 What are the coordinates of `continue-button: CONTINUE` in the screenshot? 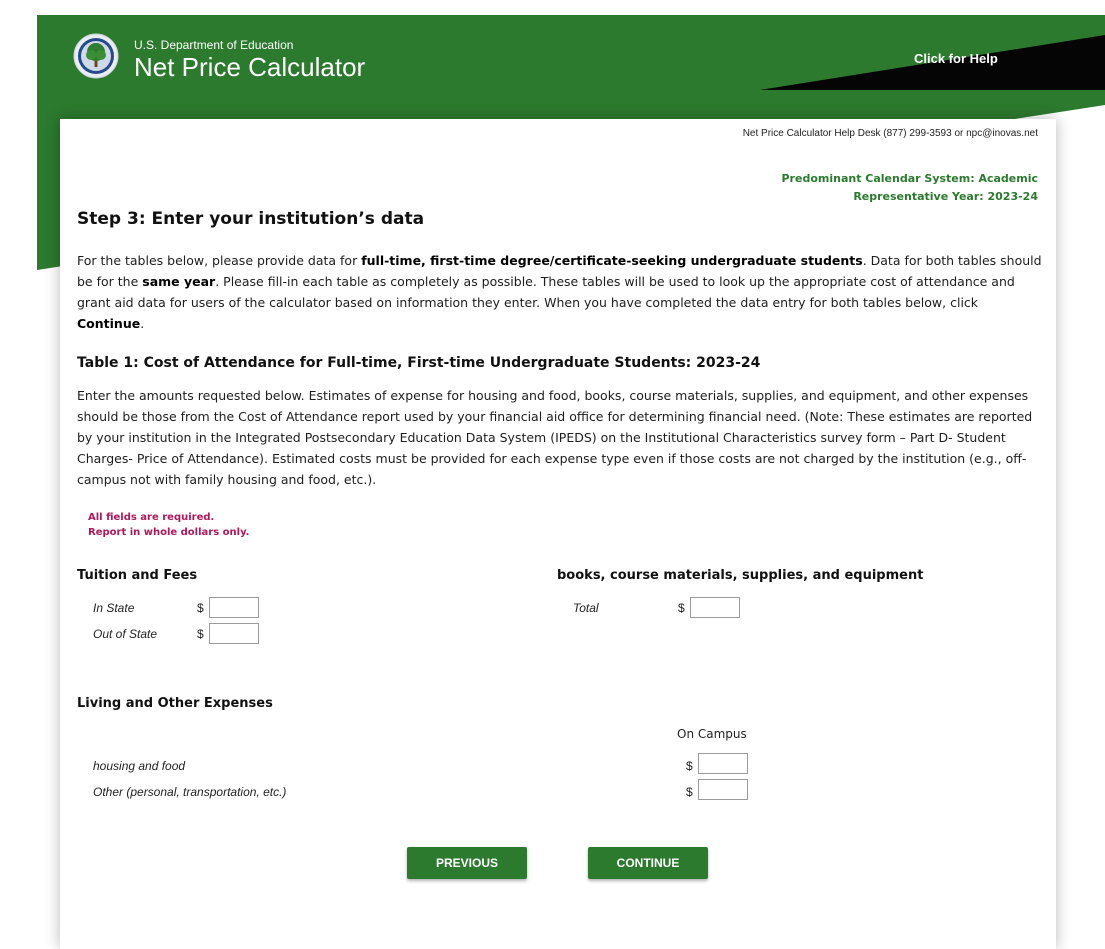 It's located at (648, 863).